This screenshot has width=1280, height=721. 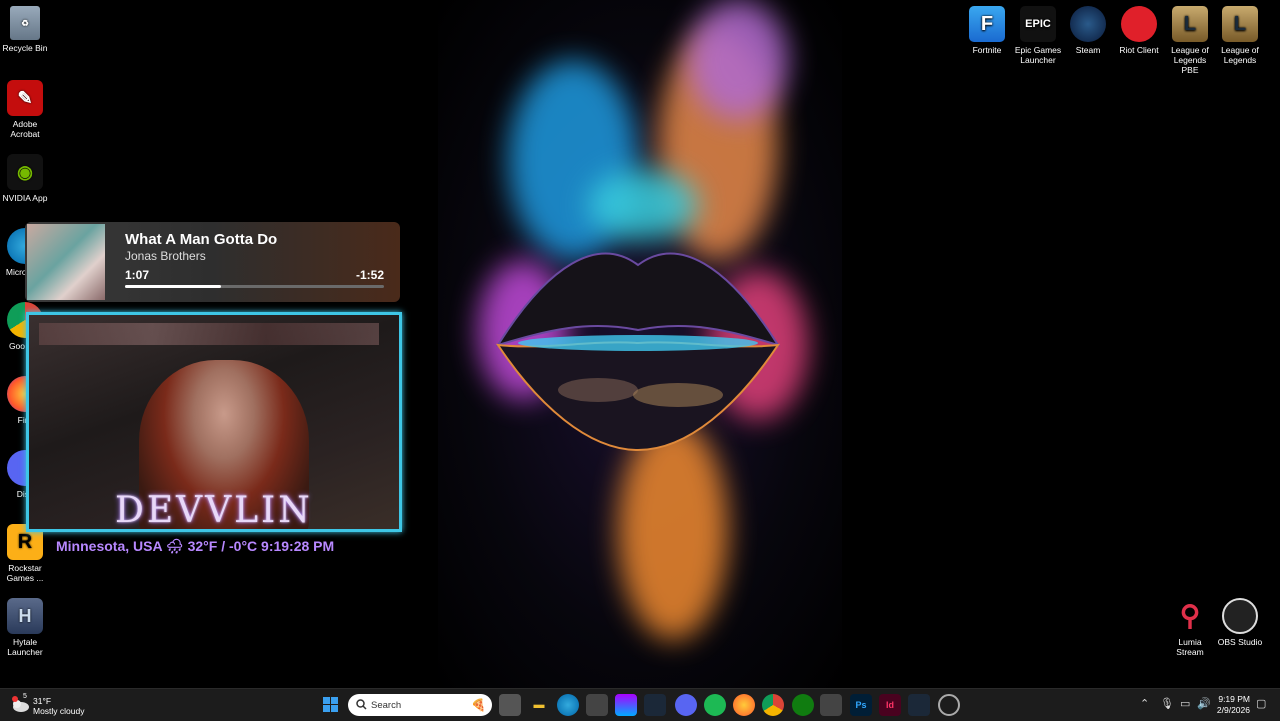 What do you see at coordinates (1240, 24) in the screenshot?
I see `league-icon: L` at bounding box center [1240, 24].